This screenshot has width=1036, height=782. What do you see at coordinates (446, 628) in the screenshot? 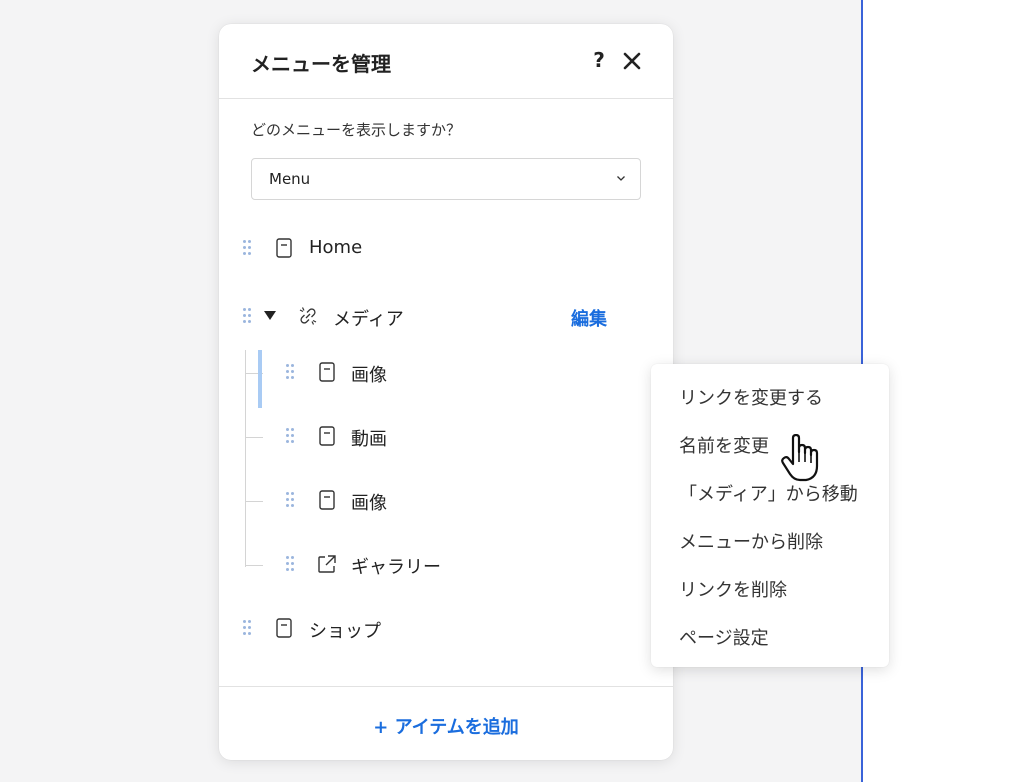
I see `menu-item-shop: ショップ` at bounding box center [446, 628].